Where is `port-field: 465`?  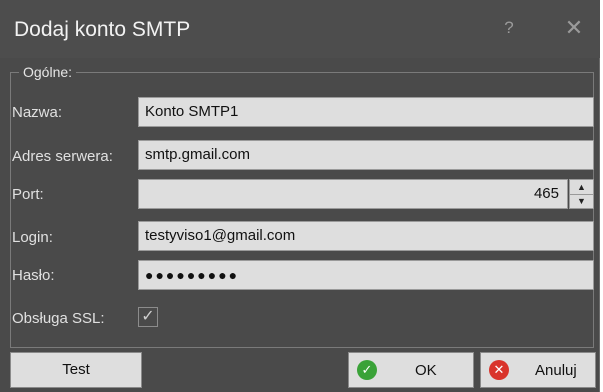
port-field: 465 is located at coordinates (353, 194).